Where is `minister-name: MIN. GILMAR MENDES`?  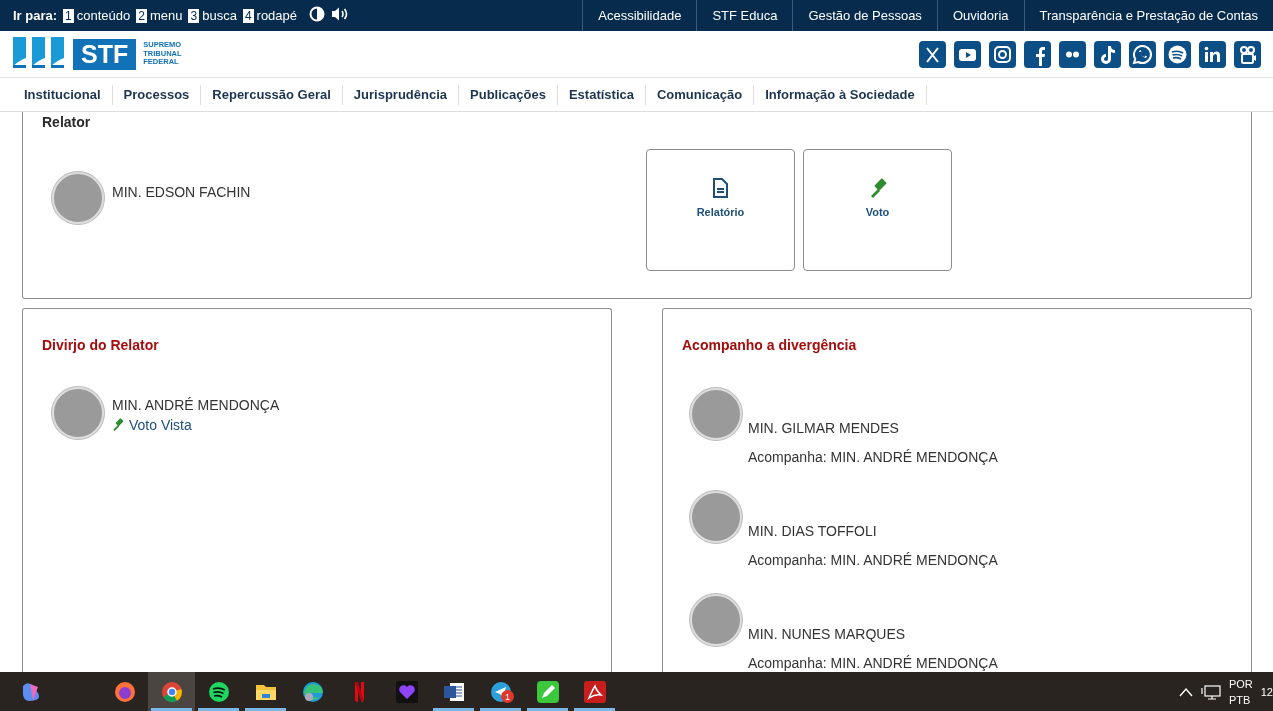 minister-name: MIN. GILMAR MENDES is located at coordinates (824, 428).